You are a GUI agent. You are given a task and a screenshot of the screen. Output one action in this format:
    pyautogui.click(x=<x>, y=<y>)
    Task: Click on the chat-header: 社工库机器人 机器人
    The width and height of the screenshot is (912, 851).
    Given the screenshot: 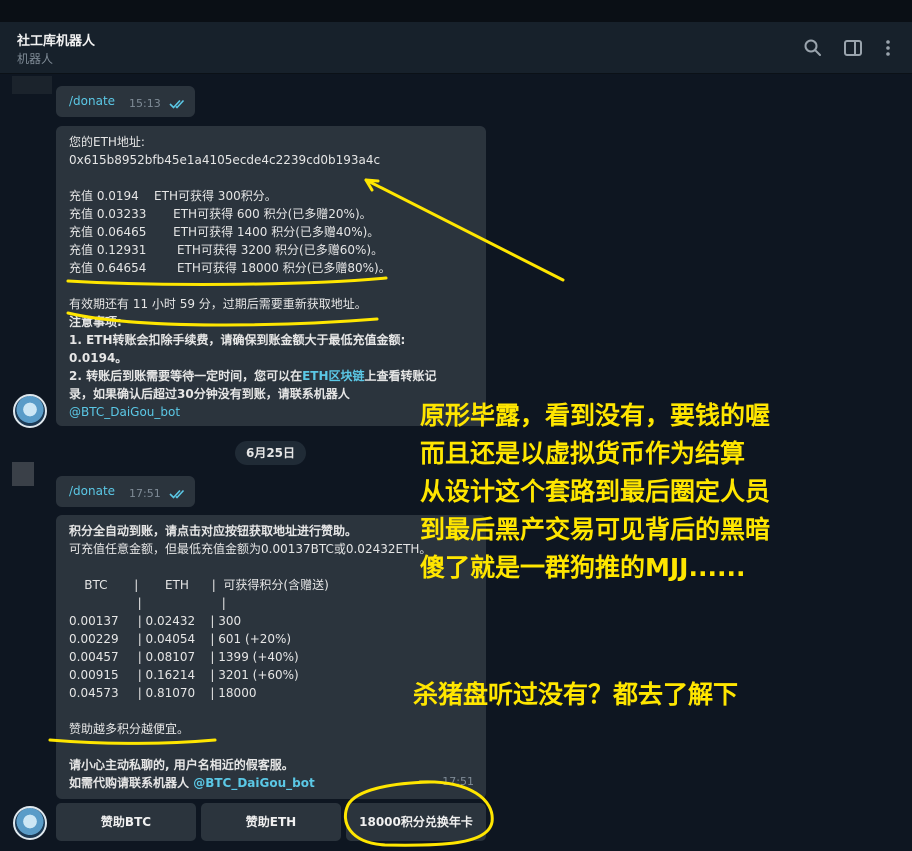 What is the action you would take?
    pyautogui.click(x=456, y=48)
    